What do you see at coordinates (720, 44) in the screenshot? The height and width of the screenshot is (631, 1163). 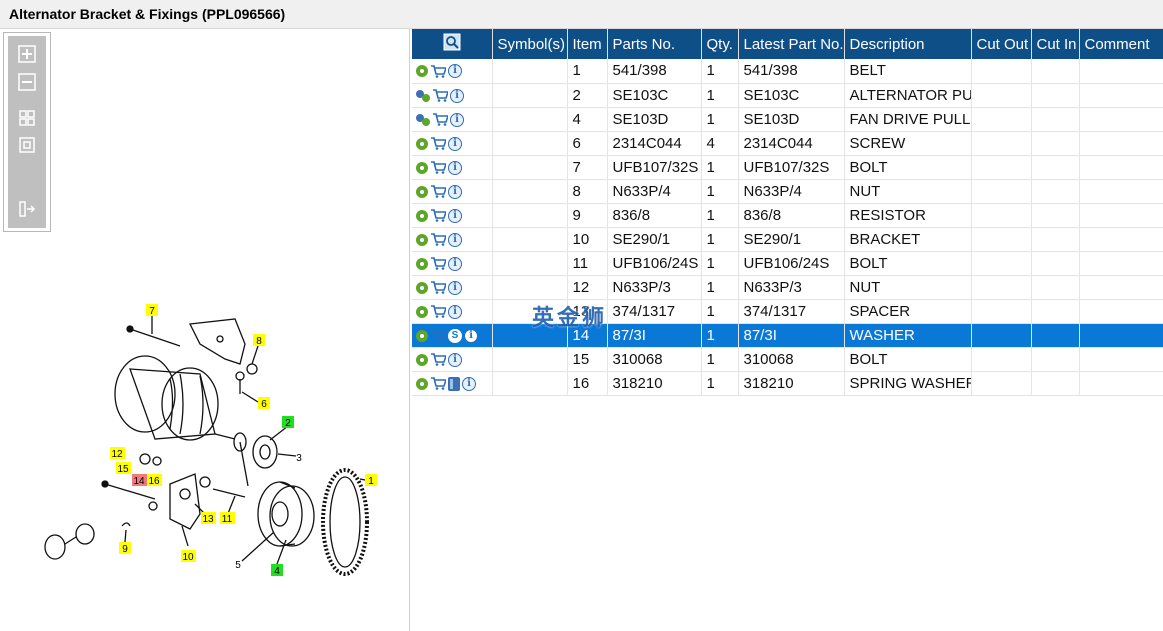 I see `col-qty: Qty.` at bounding box center [720, 44].